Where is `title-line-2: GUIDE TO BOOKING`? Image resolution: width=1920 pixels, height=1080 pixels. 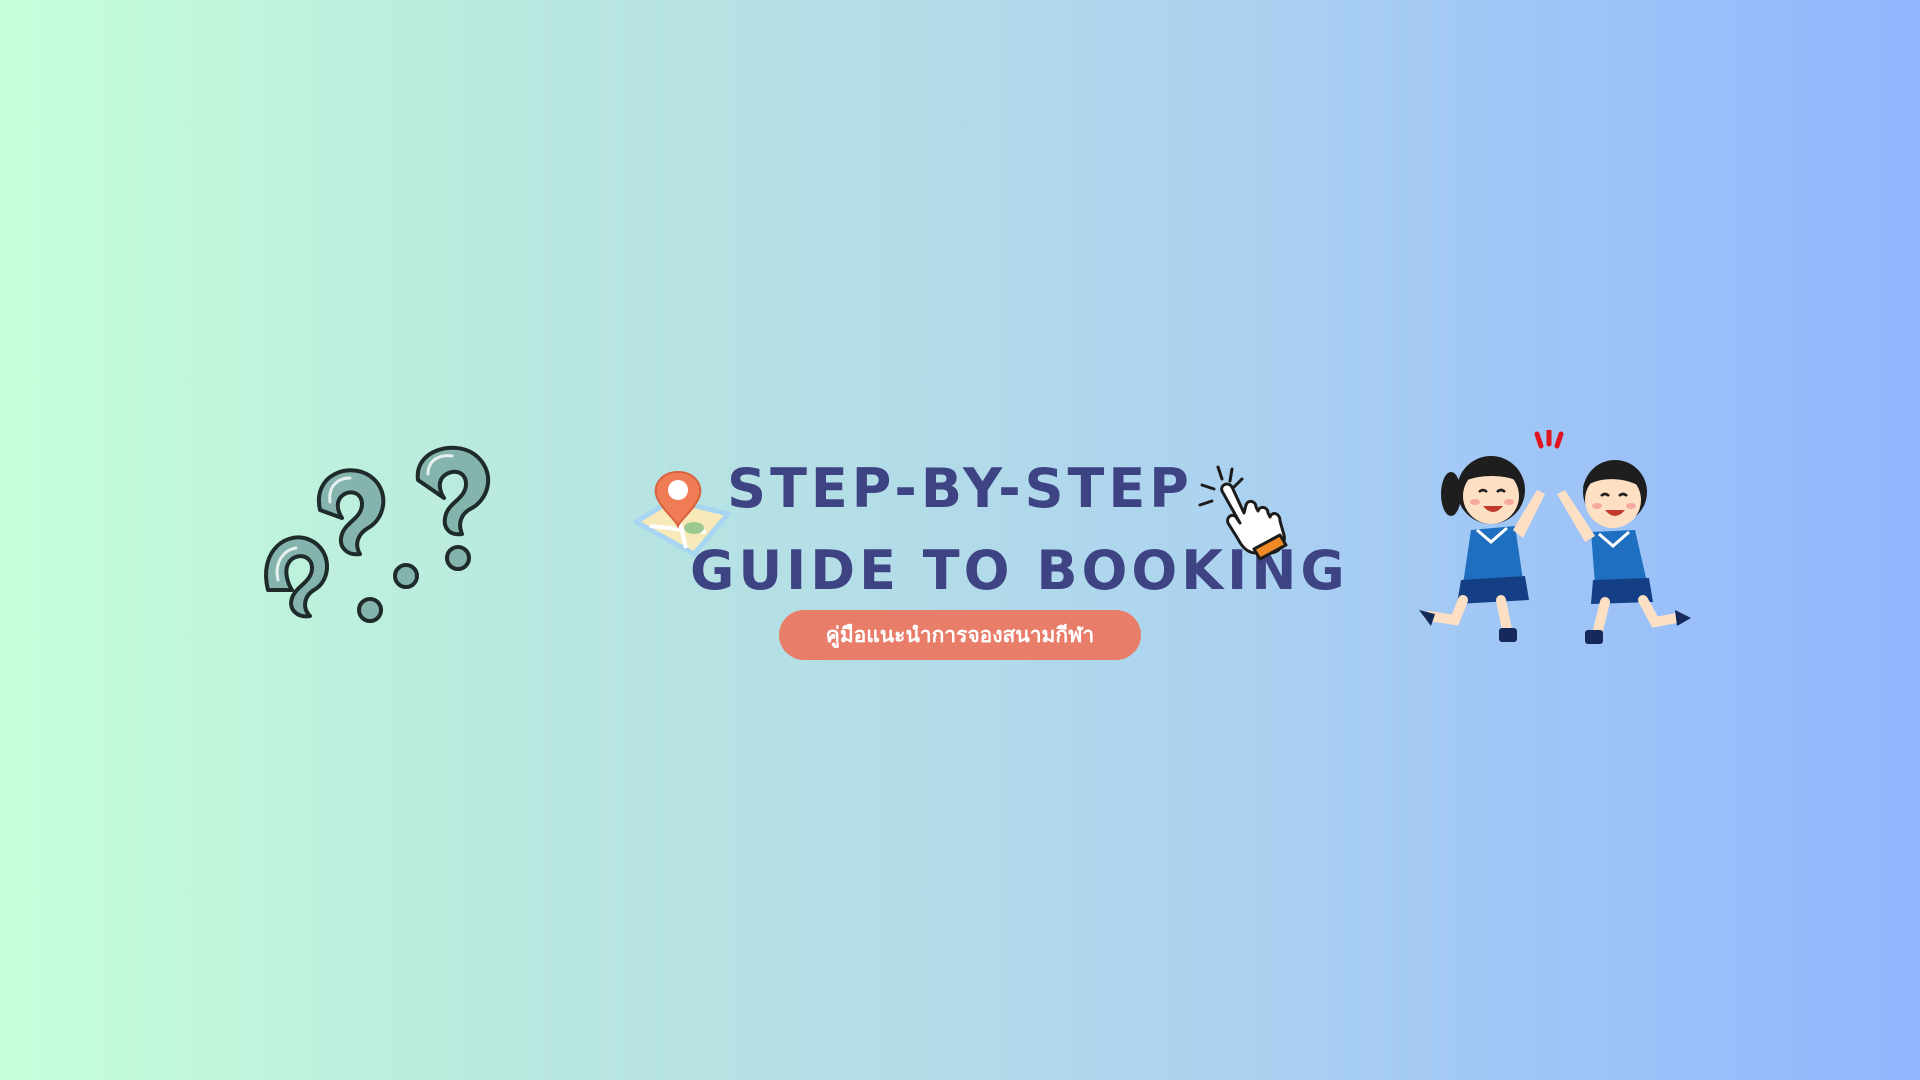 title-line-2: GUIDE TO BOOKING is located at coordinates (1019, 570).